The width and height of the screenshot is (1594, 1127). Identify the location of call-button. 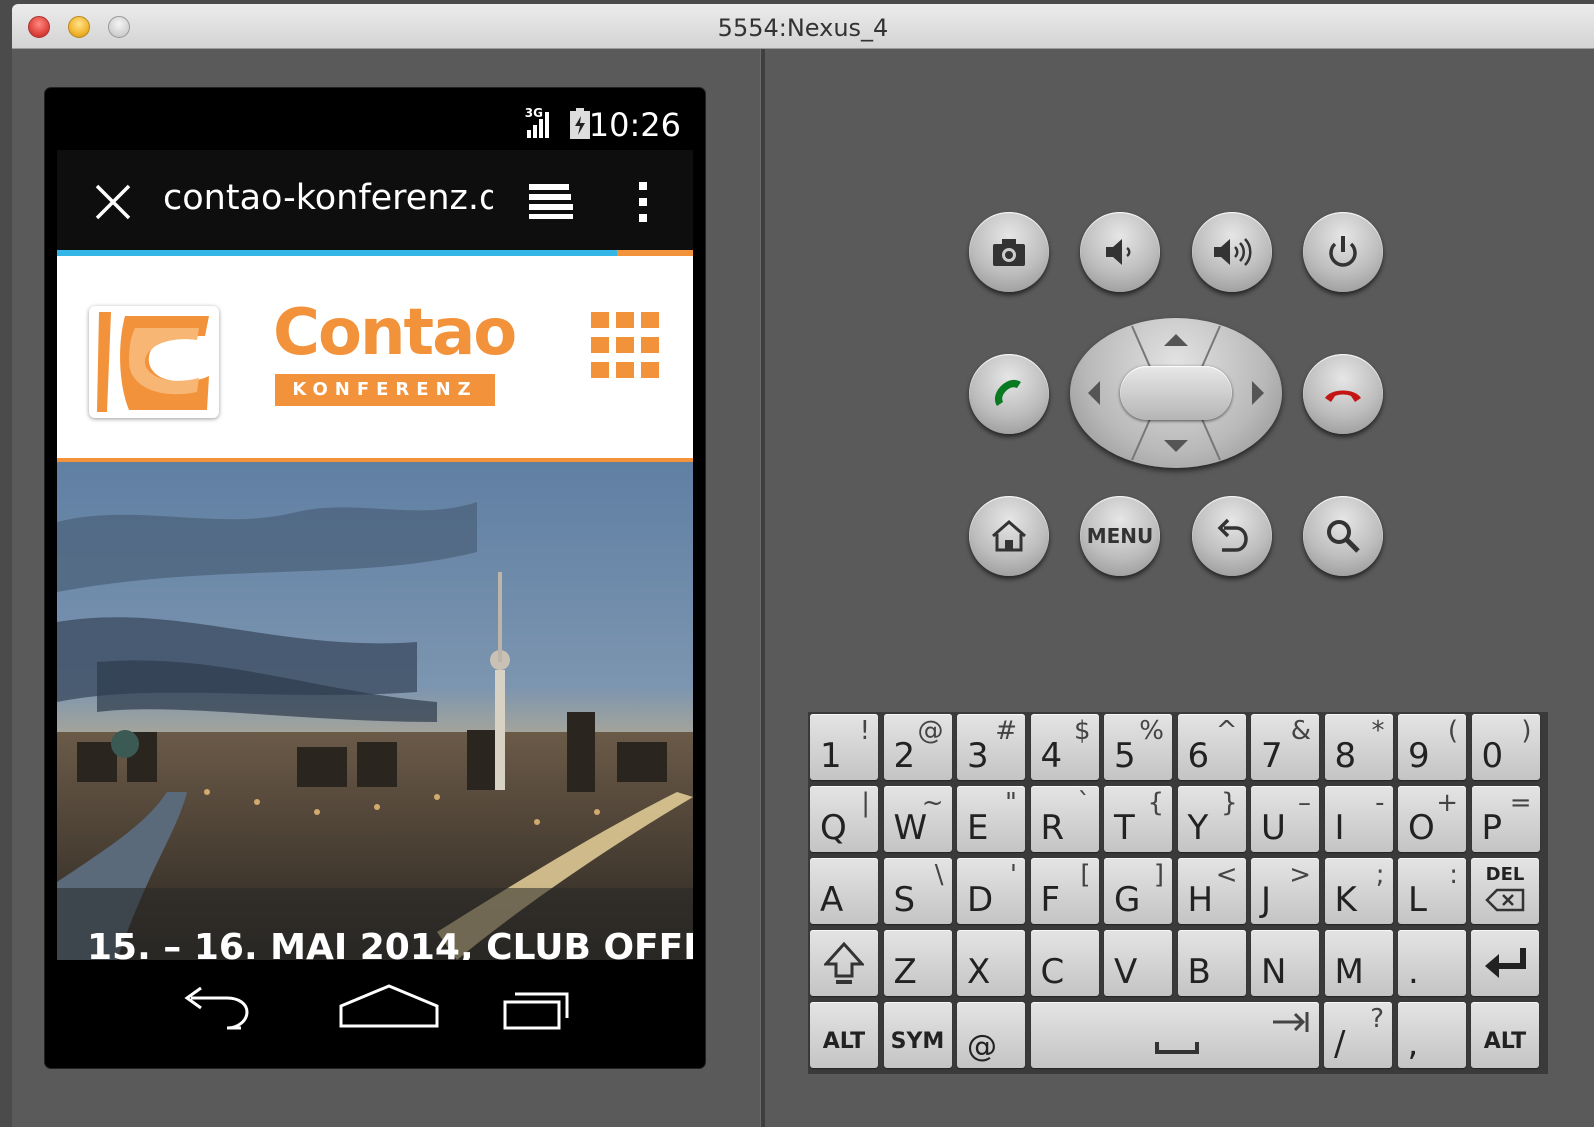
(1009, 394).